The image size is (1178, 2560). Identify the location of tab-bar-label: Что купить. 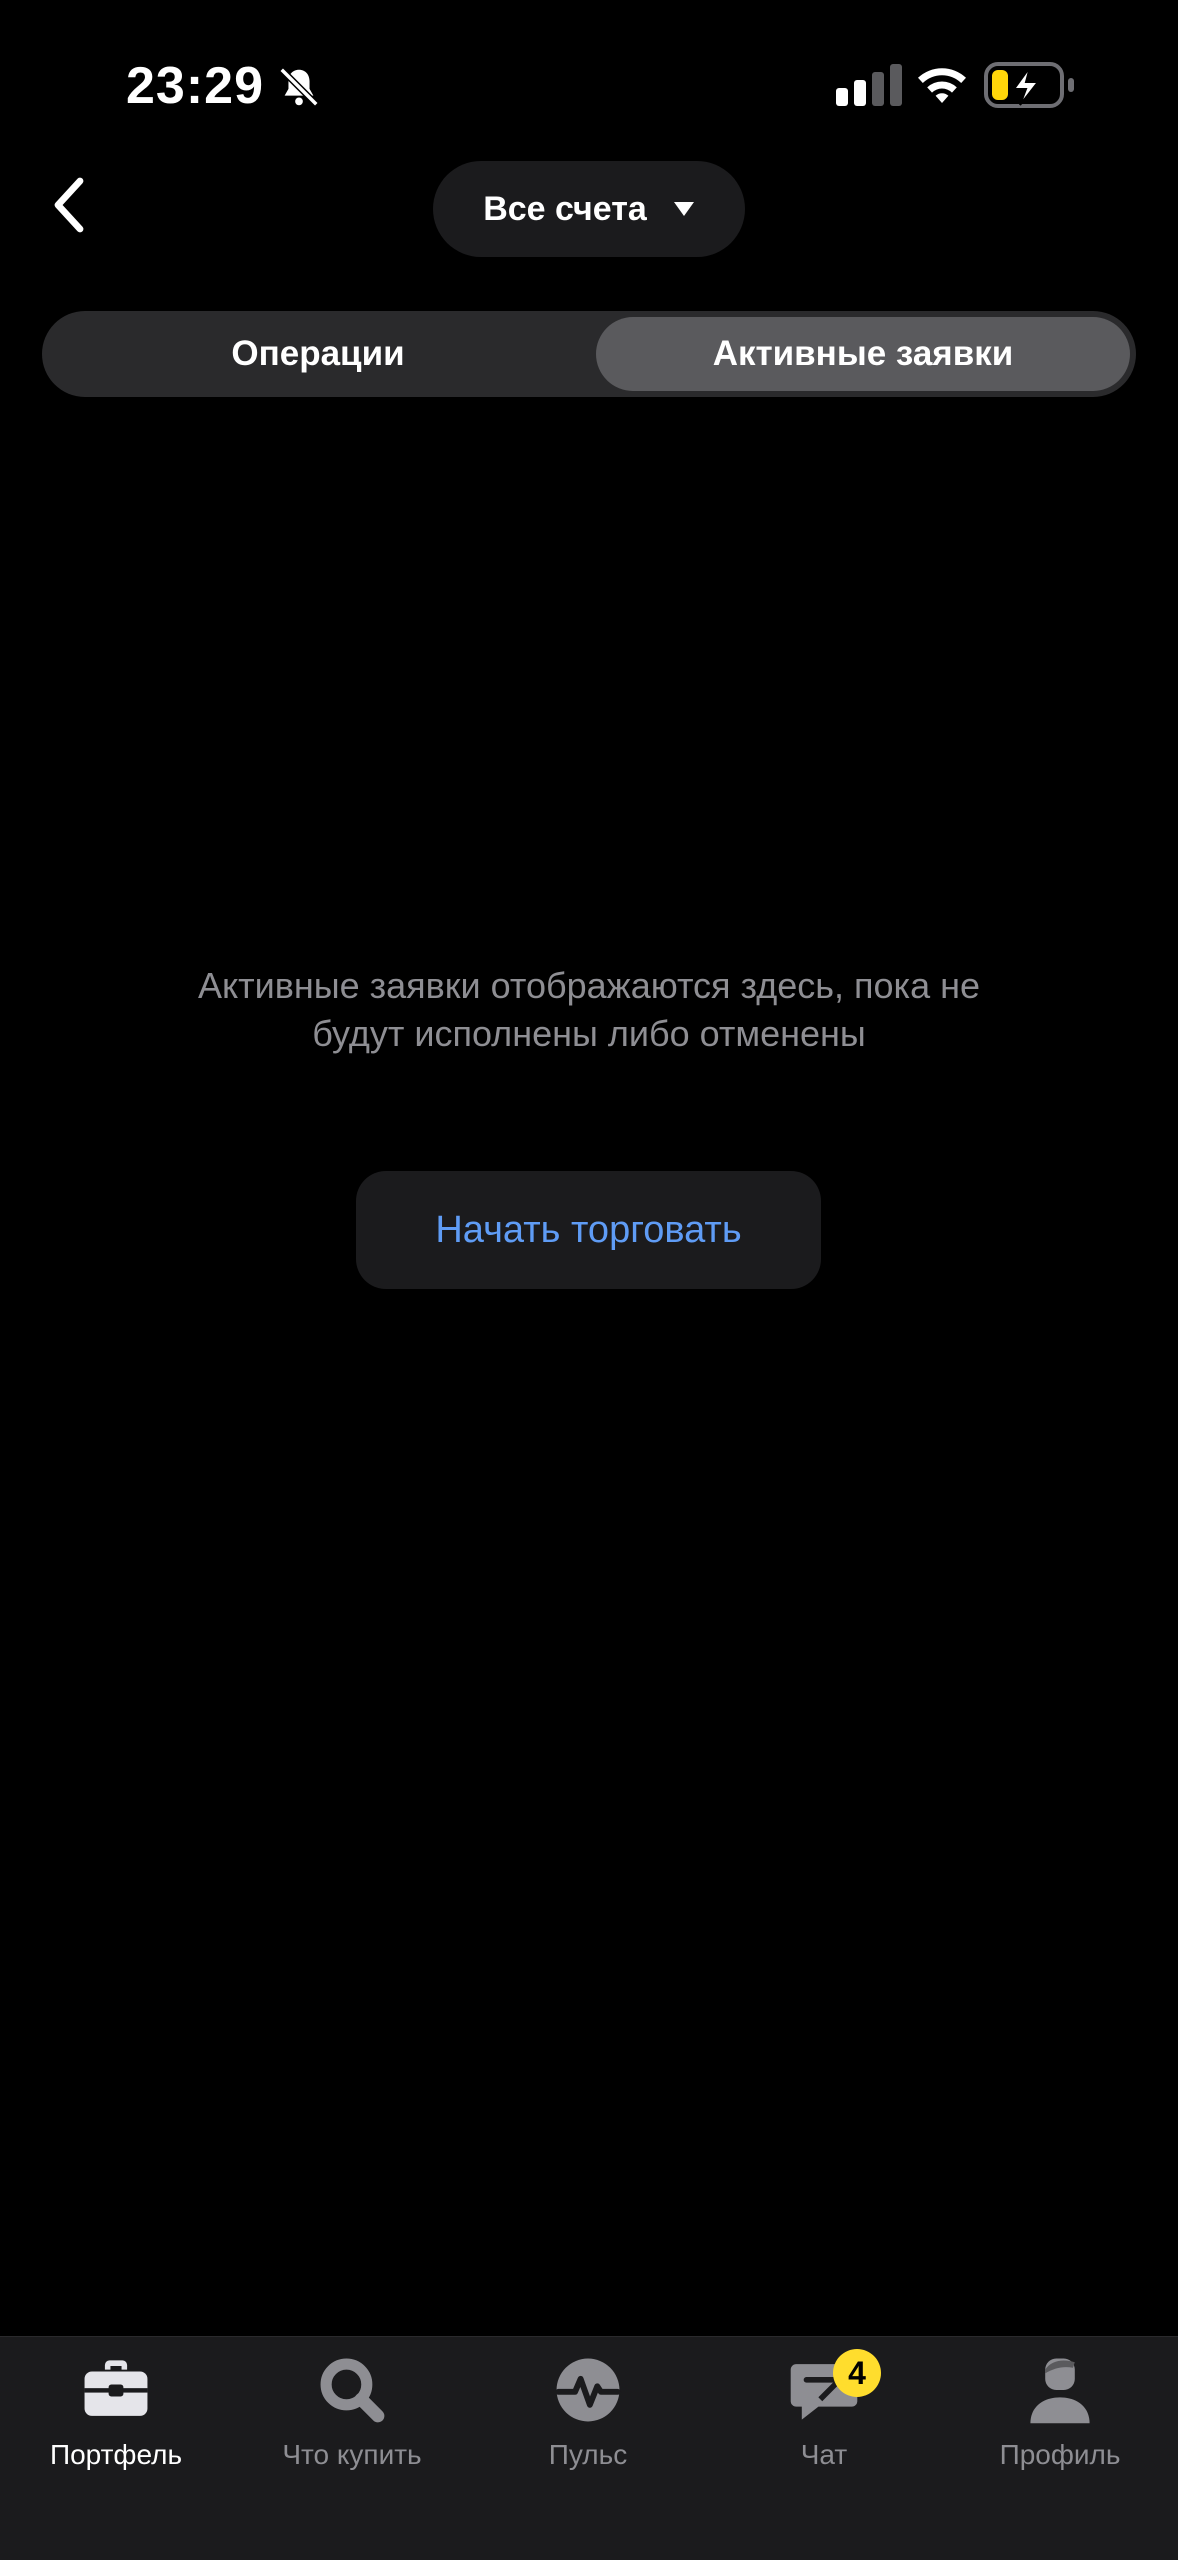
(352, 2454).